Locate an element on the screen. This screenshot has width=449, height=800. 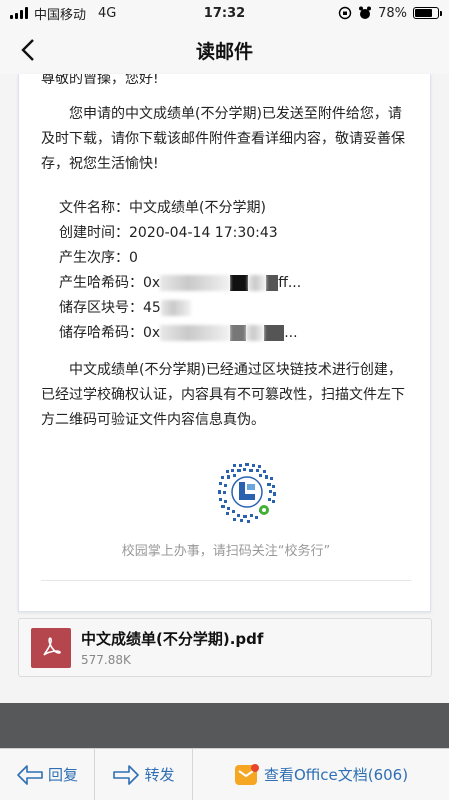
info-row-file-name: 文件名称： 中文成绩单(不分学期) is located at coordinates (180, 208).